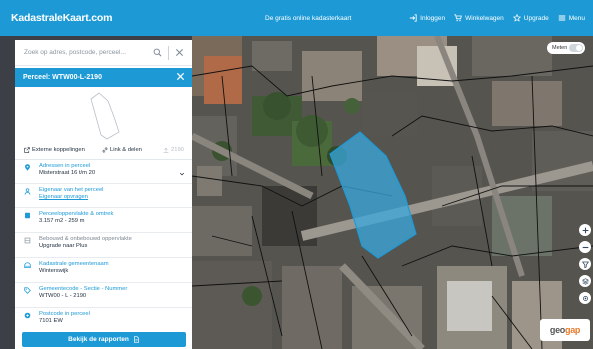 This screenshot has width=593, height=349. Describe the element at coordinates (61, 18) in the screenshot. I see `site-logo: KadastraleKaart.com` at that location.